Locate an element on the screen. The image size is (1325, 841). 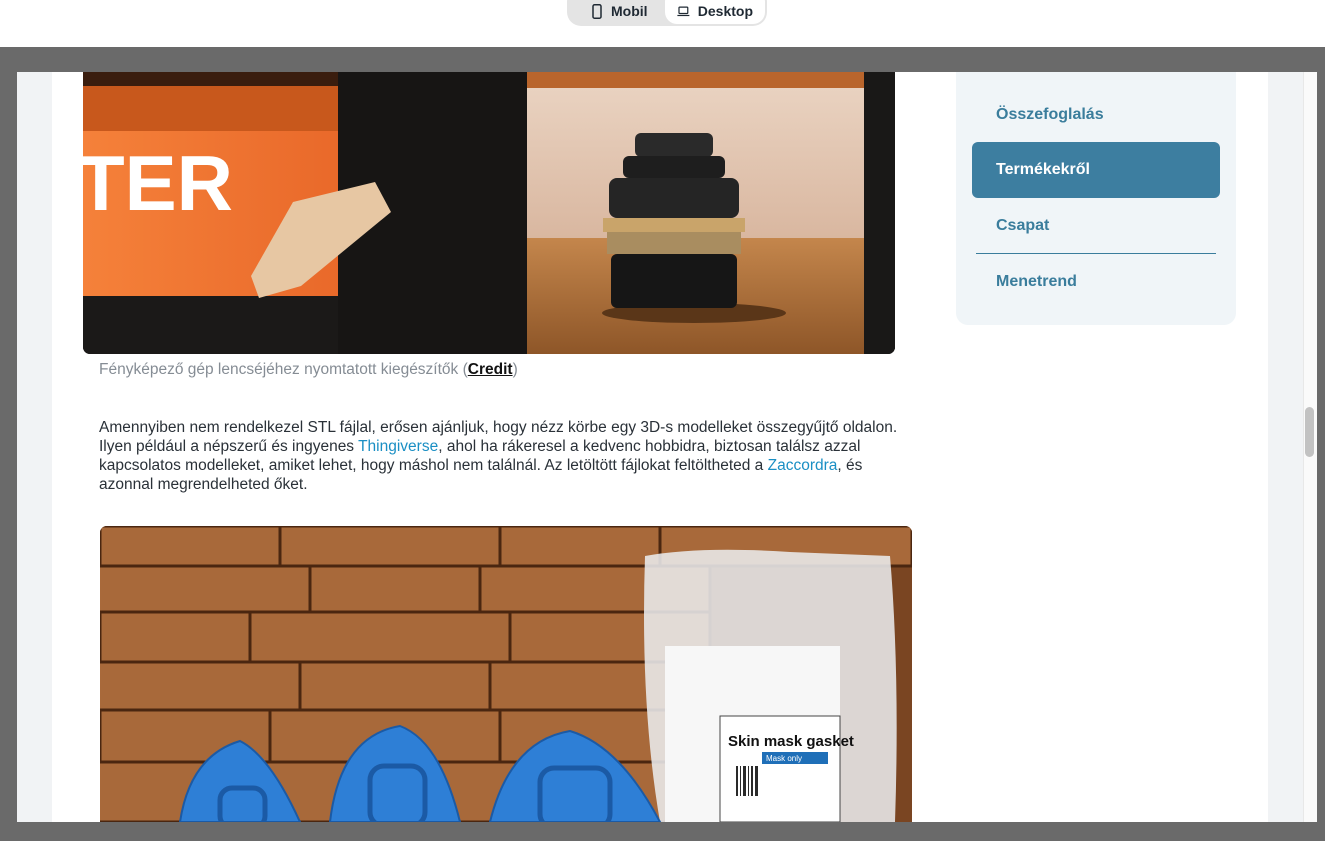
mobil-button: Mobil is located at coordinates (619, 12).